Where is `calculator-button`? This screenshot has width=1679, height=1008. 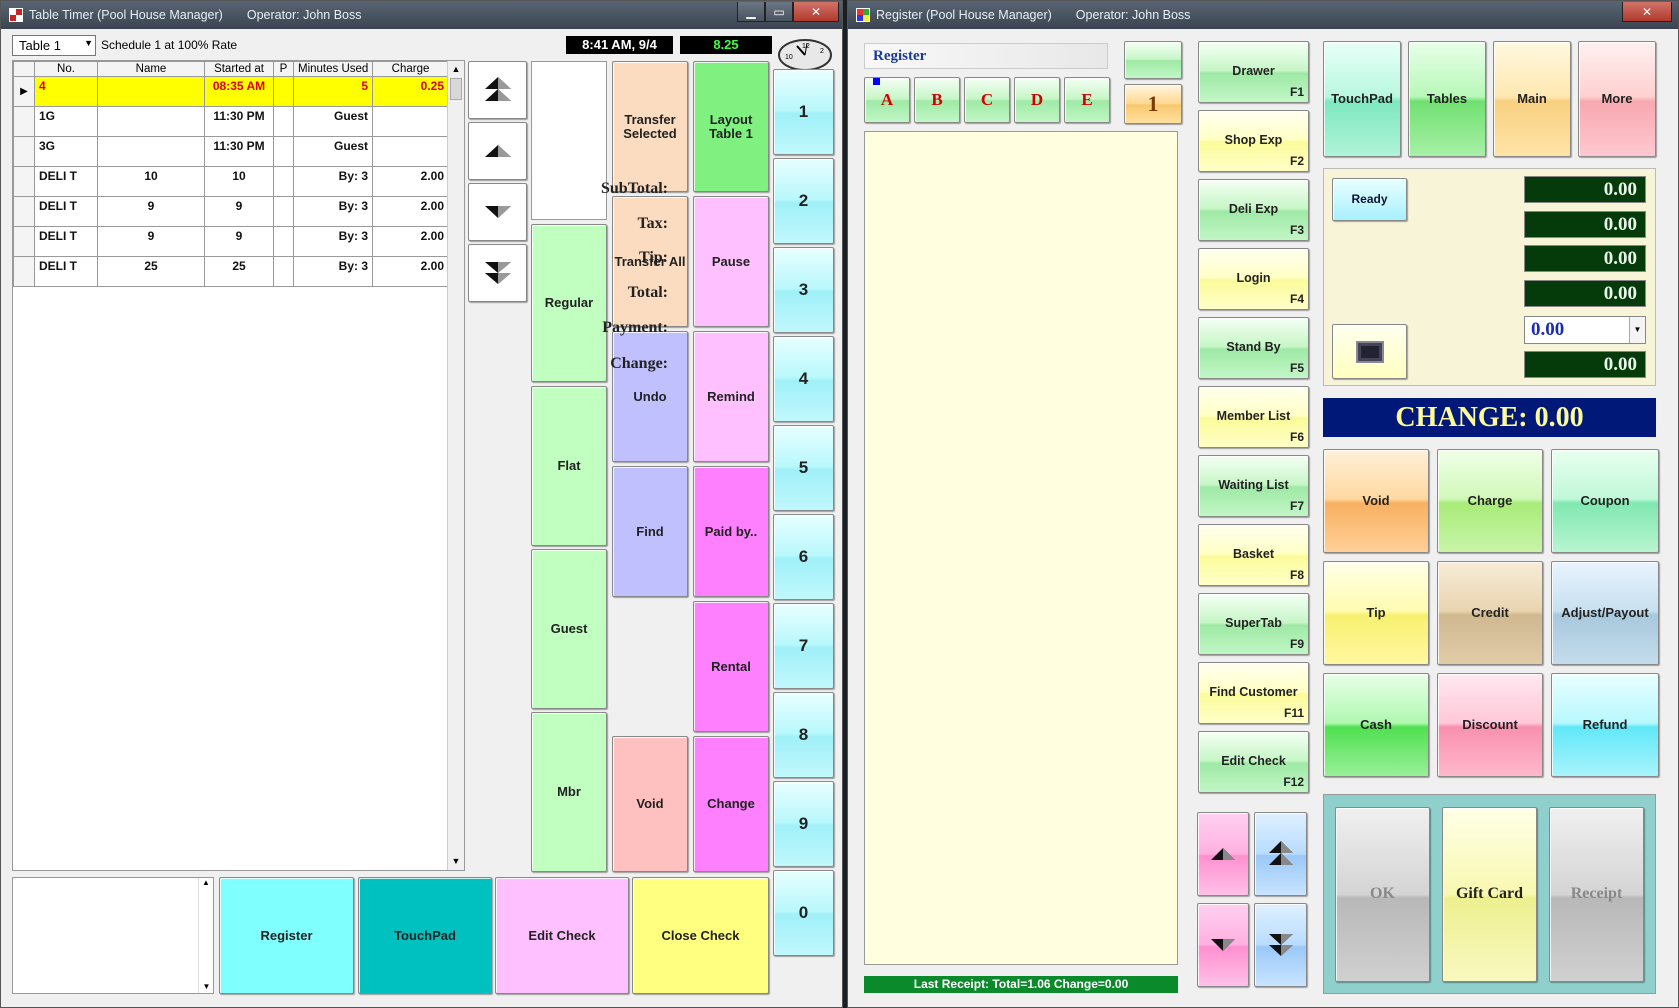
calculator-button is located at coordinates (1369, 351).